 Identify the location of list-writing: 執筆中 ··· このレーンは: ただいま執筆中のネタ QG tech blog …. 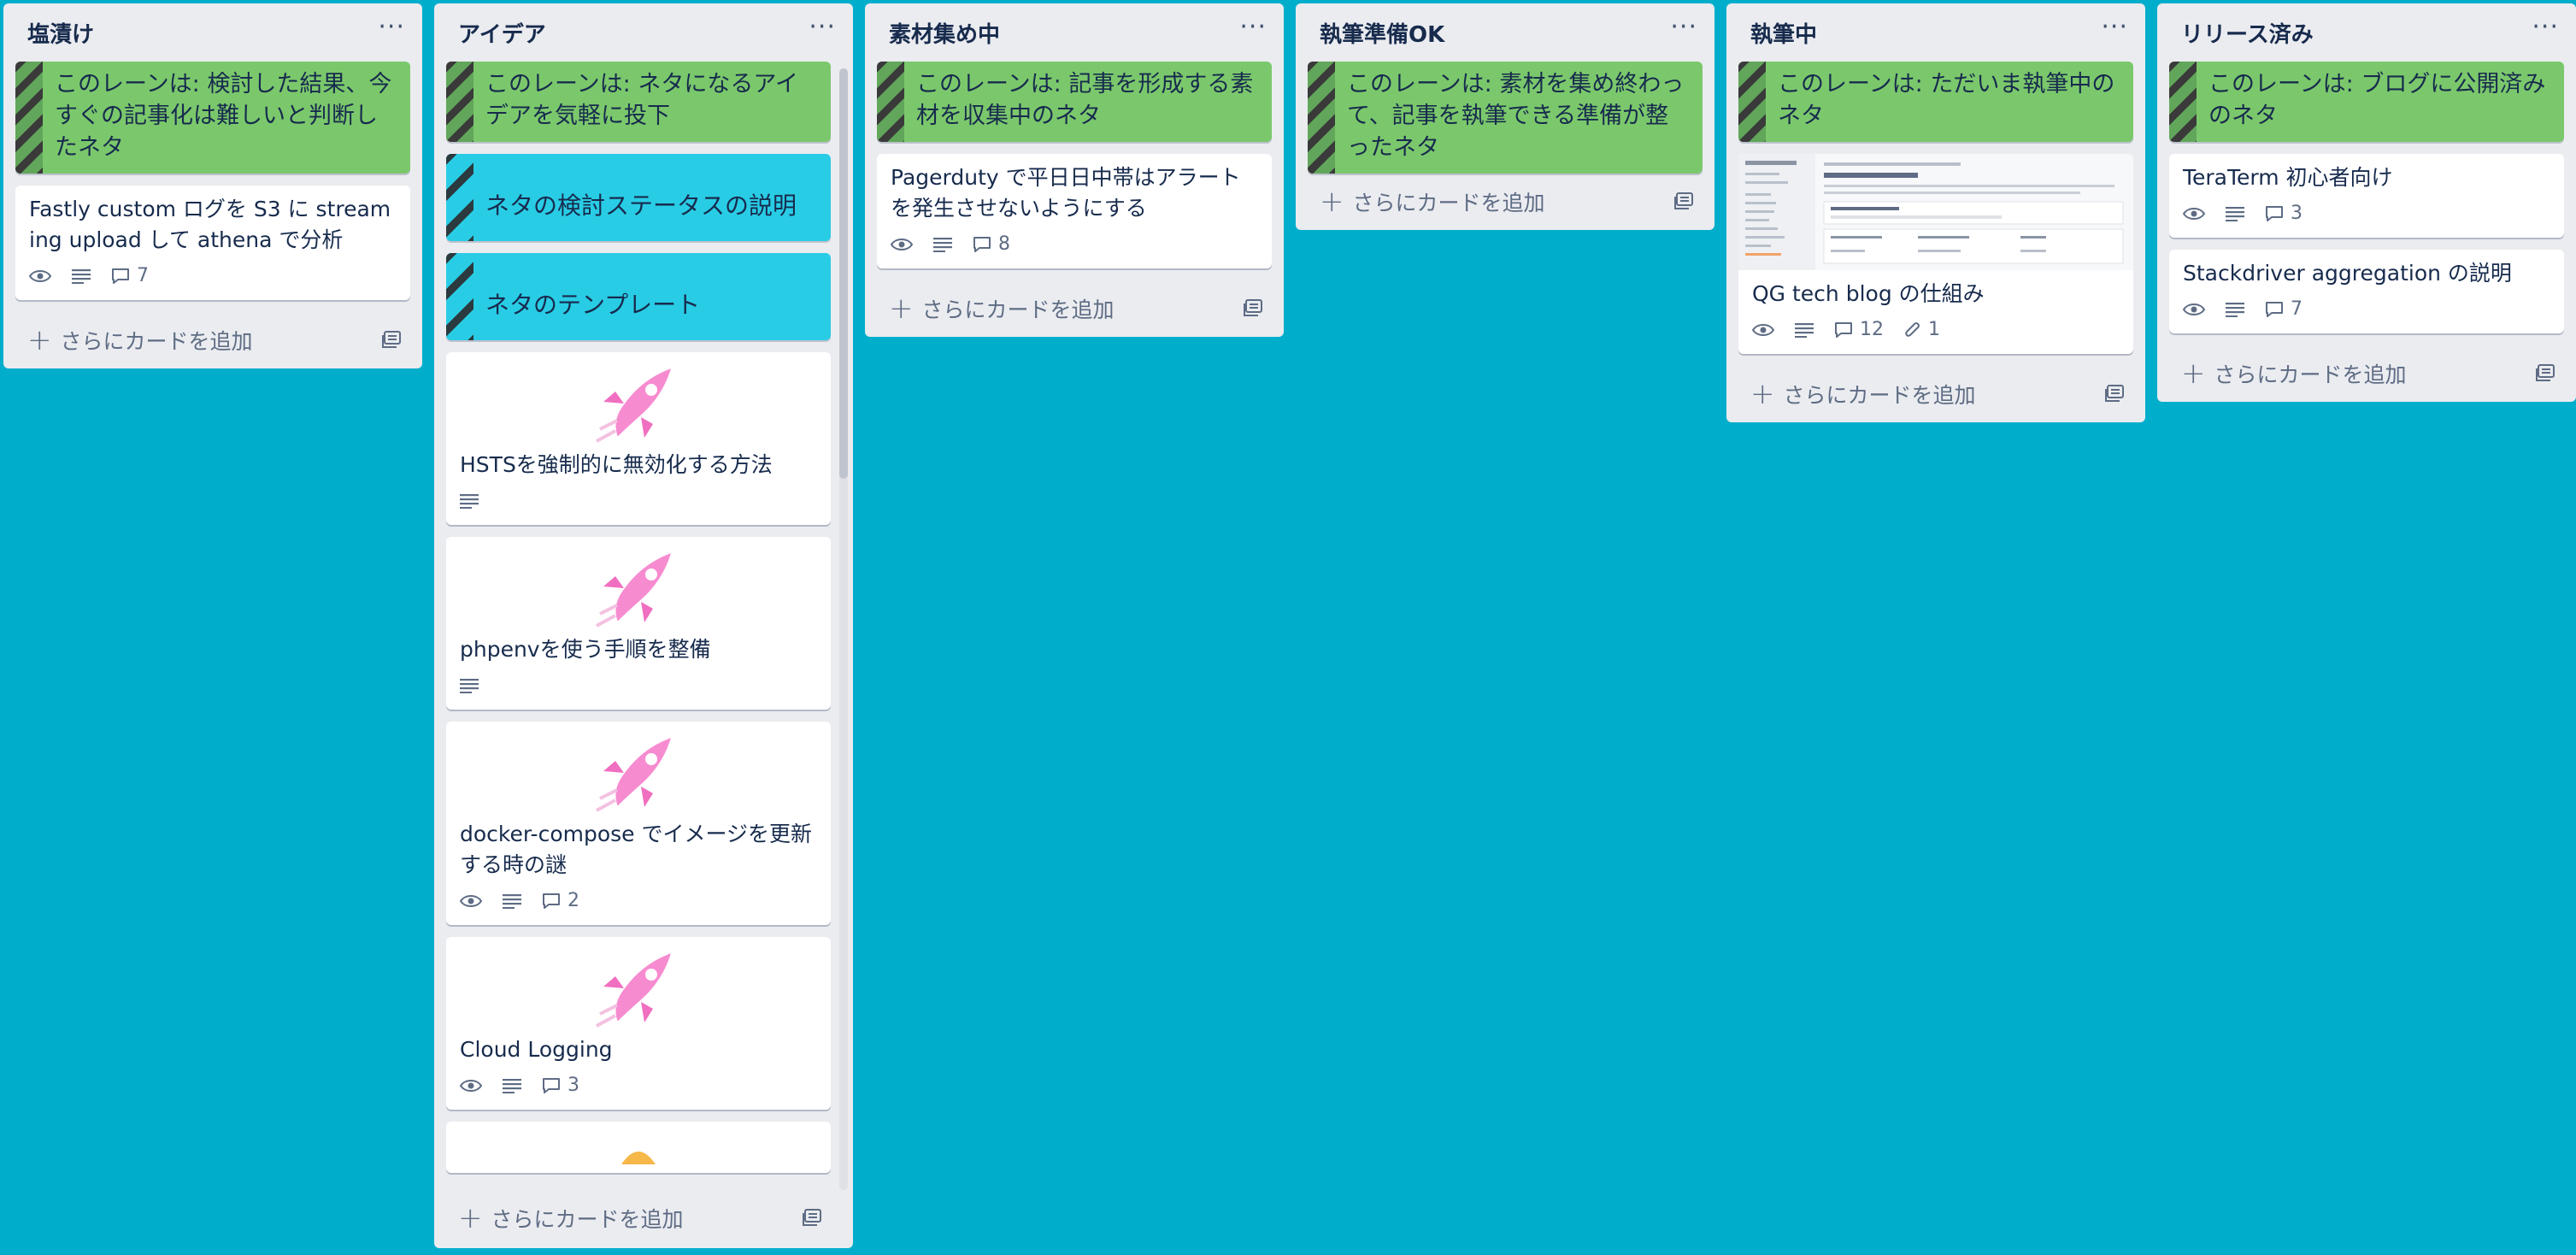
(1935, 213).